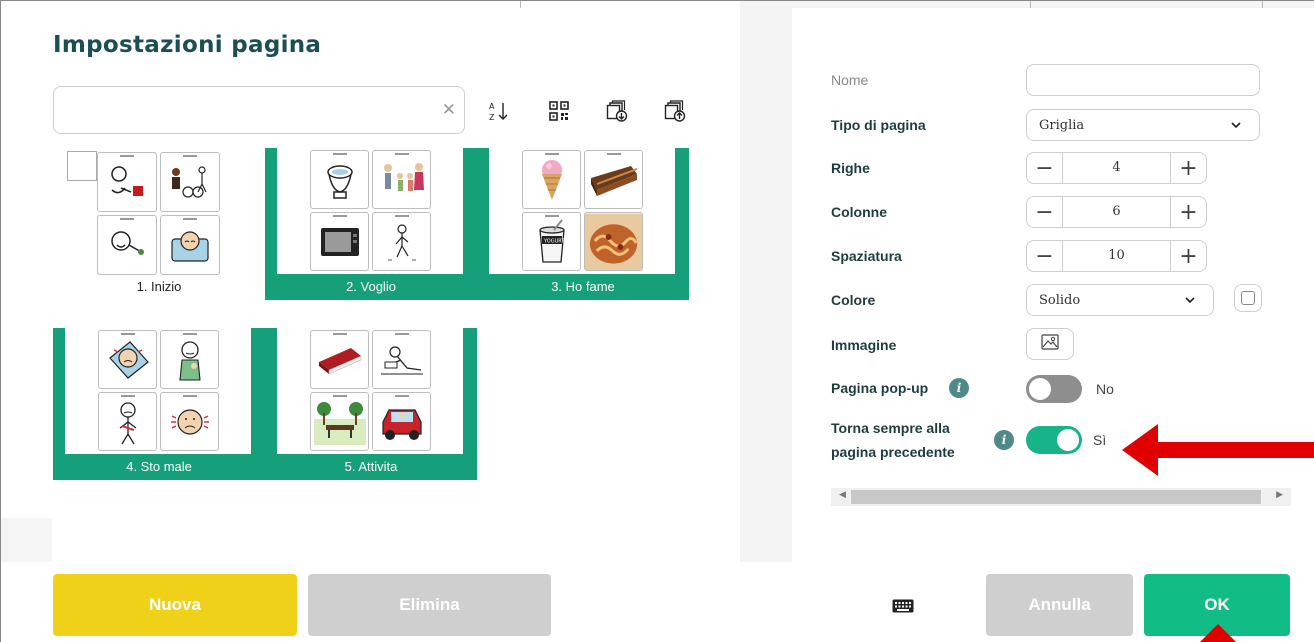  I want to click on righe-value: 4, so click(1116, 167).